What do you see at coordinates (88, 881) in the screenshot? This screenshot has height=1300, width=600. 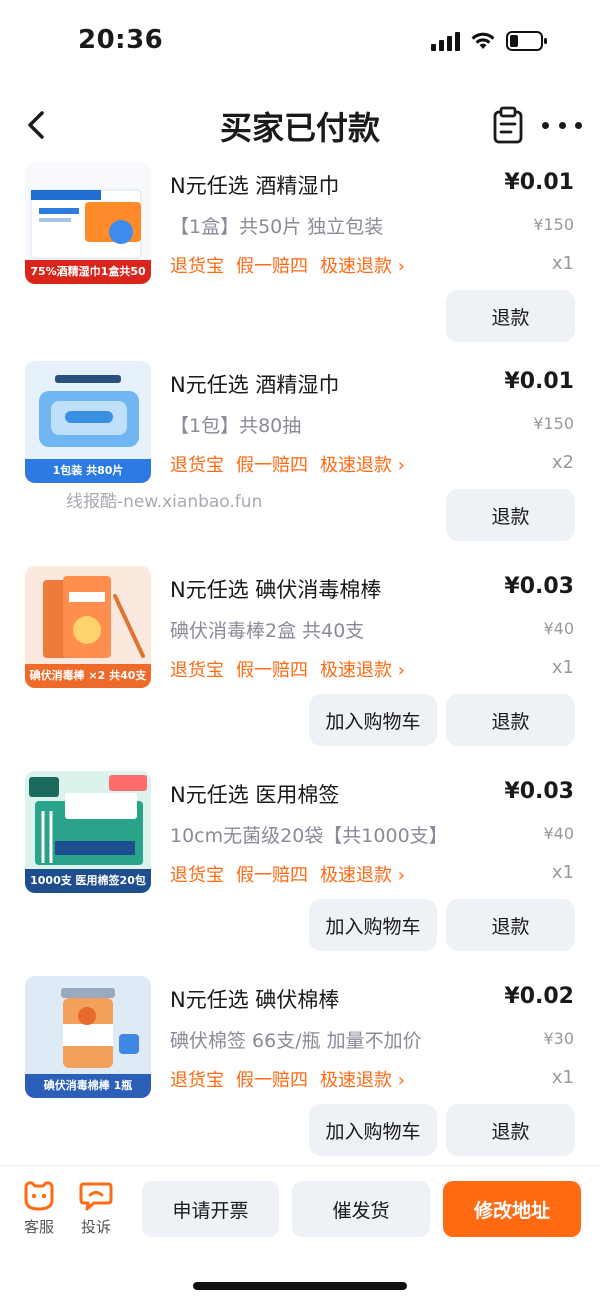 I see `product-image-label: 1000支 医用棉签20包` at bounding box center [88, 881].